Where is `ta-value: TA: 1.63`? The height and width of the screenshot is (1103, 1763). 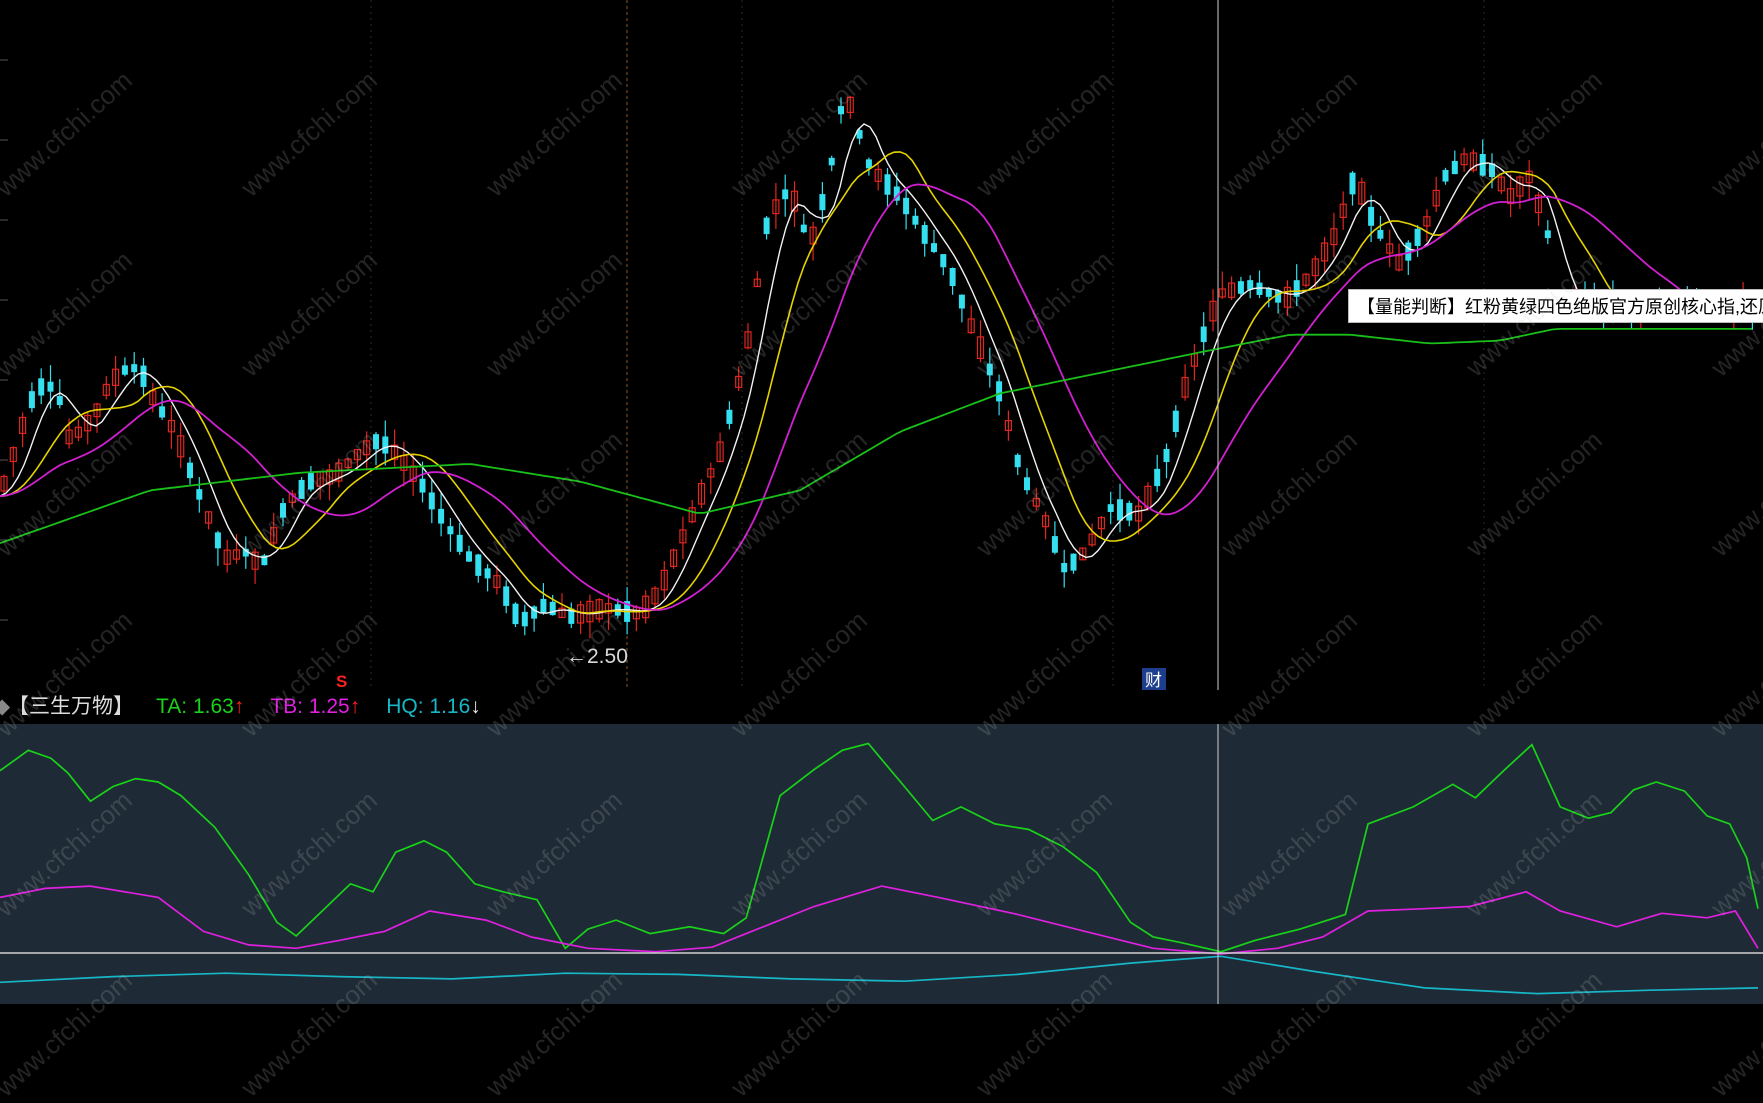
ta-value: TA: 1.63 is located at coordinates (195, 706).